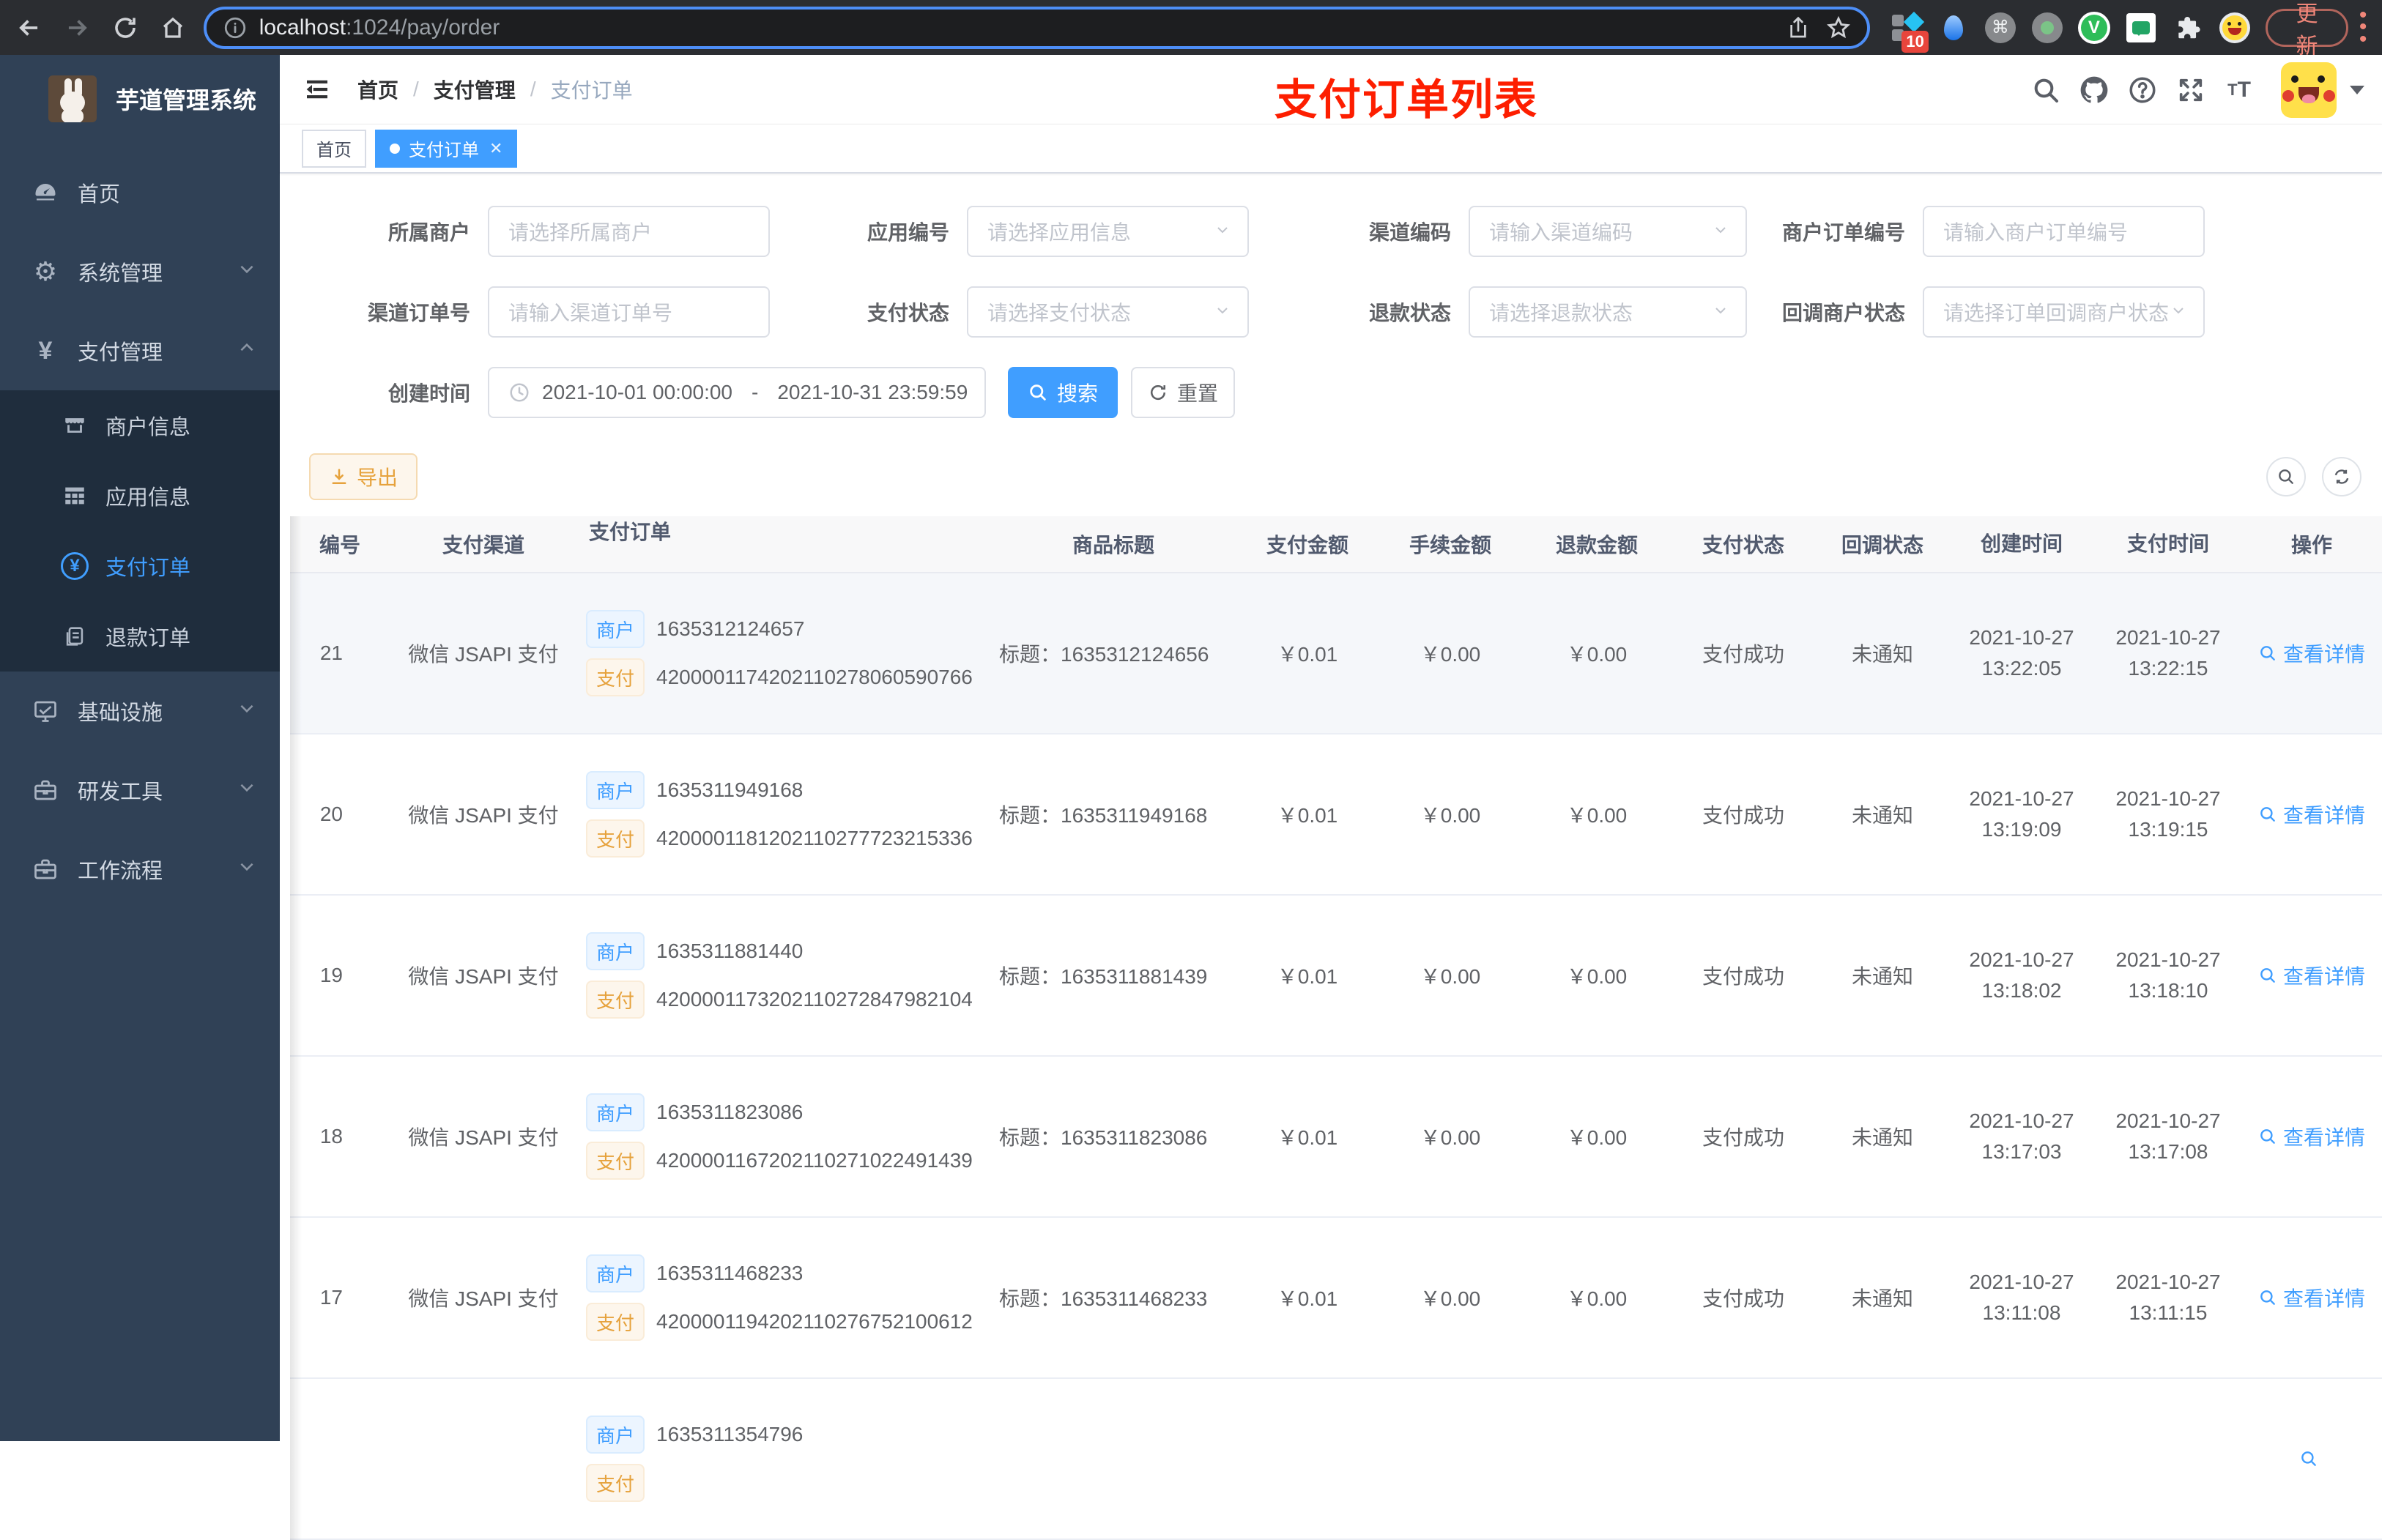  I want to click on bookmark-star-icon, so click(1838, 27).